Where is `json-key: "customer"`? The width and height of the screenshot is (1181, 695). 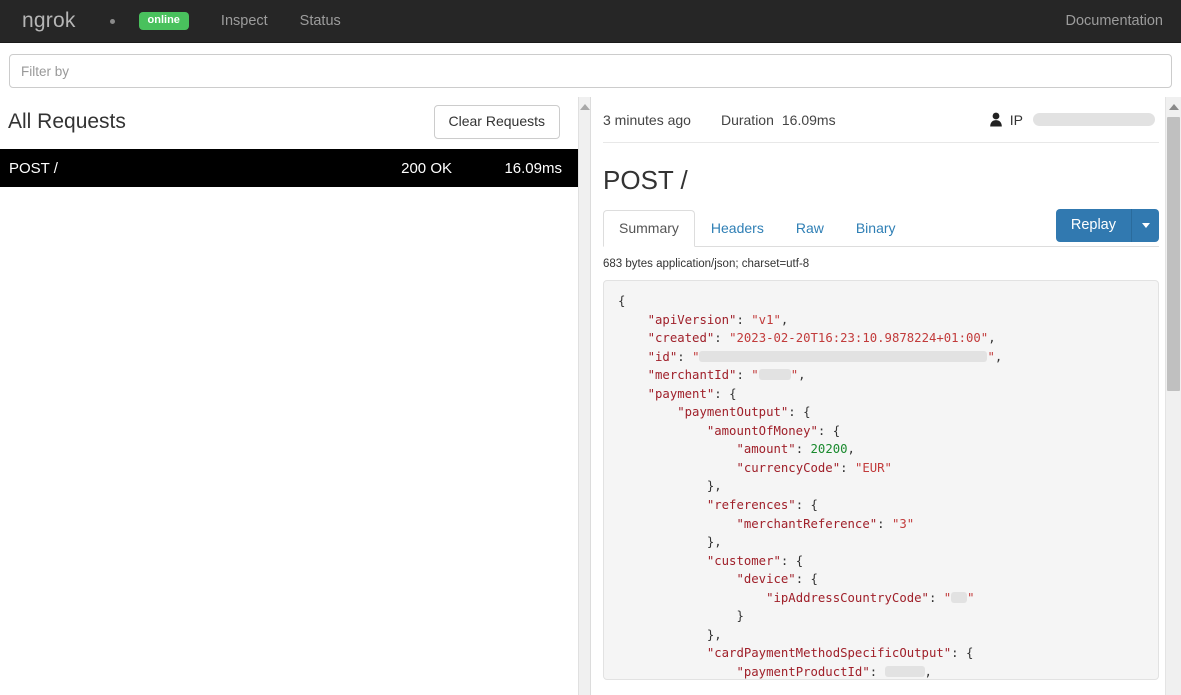
json-key: "customer" is located at coordinates (743, 560).